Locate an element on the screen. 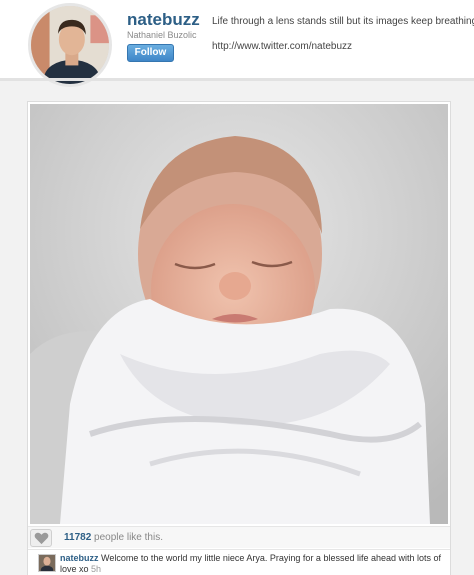  profile-avatar is located at coordinates (70, 45).